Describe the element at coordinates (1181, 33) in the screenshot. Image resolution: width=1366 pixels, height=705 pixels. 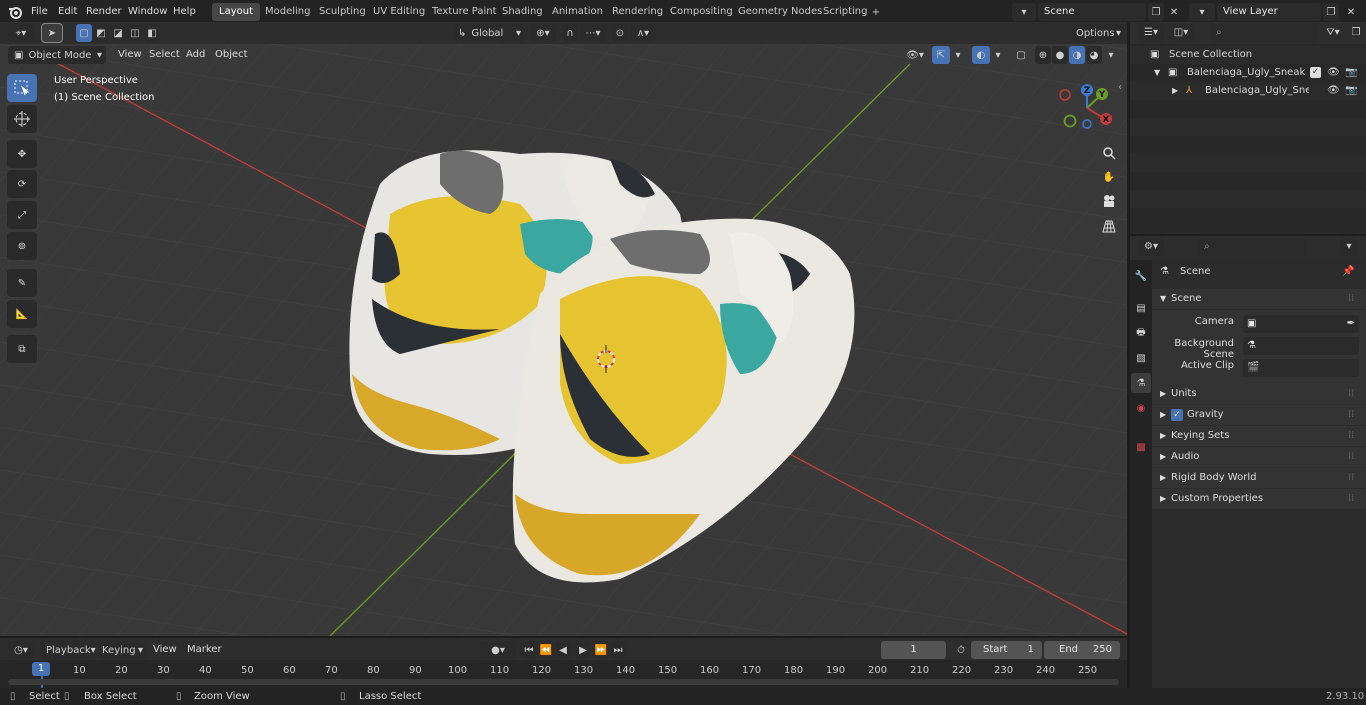
I see `display-mode-icon: ◫▾` at that location.